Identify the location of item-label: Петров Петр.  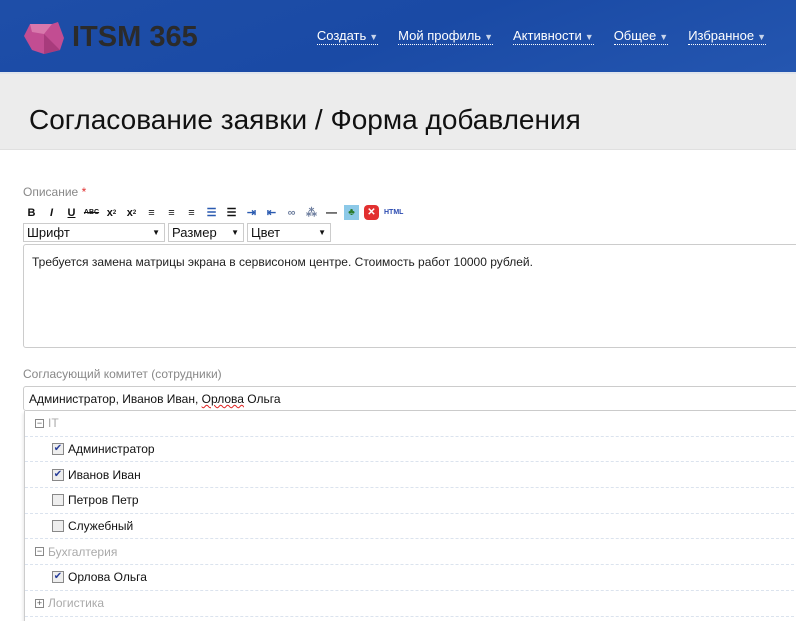
(103, 500).